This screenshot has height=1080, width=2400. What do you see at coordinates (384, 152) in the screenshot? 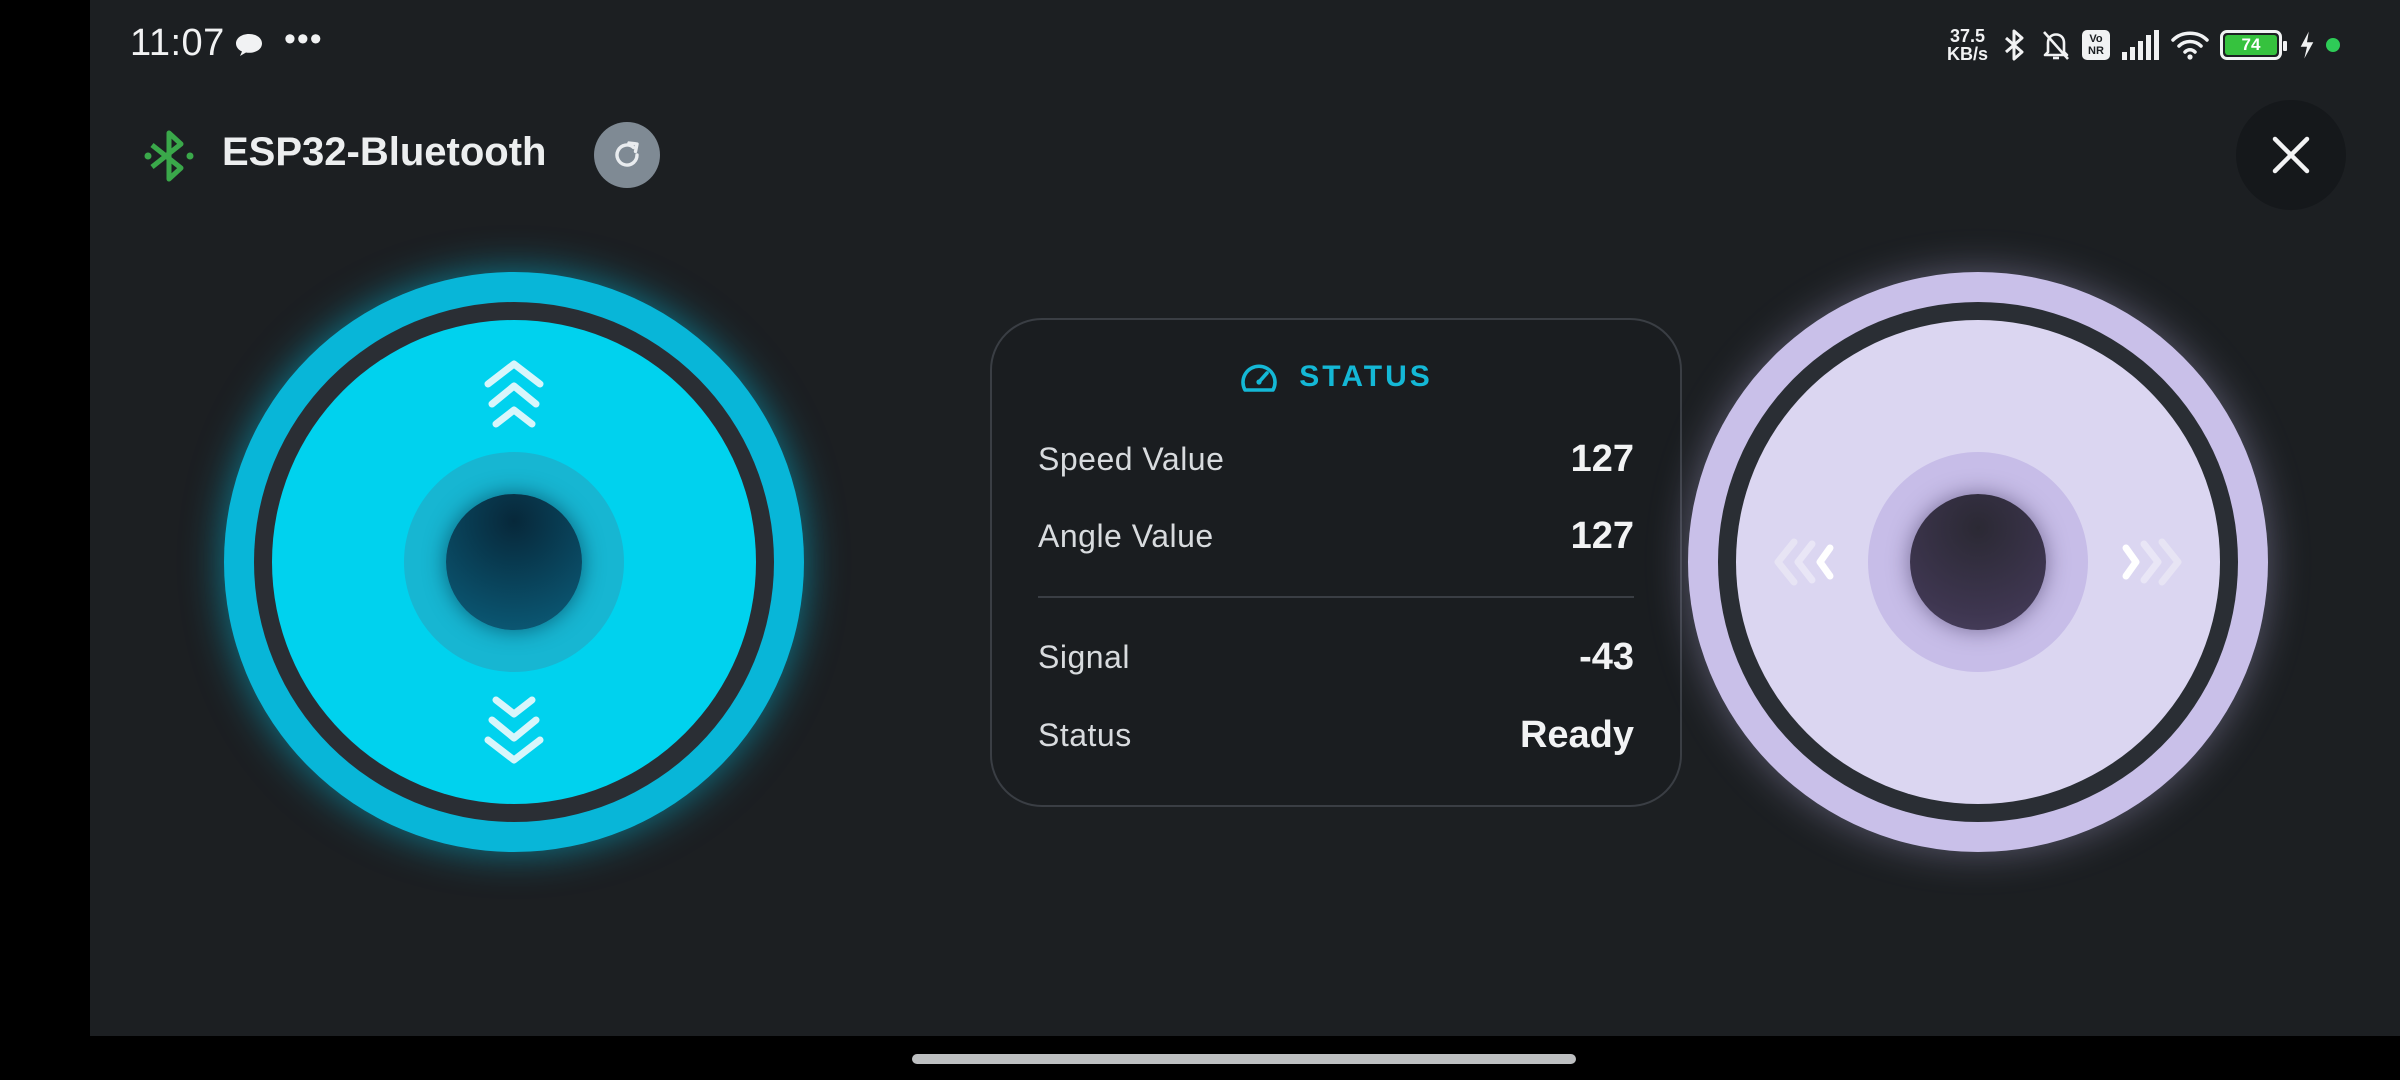
I see `device-name: ESP32-Bluetooth` at bounding box center [384, 152].